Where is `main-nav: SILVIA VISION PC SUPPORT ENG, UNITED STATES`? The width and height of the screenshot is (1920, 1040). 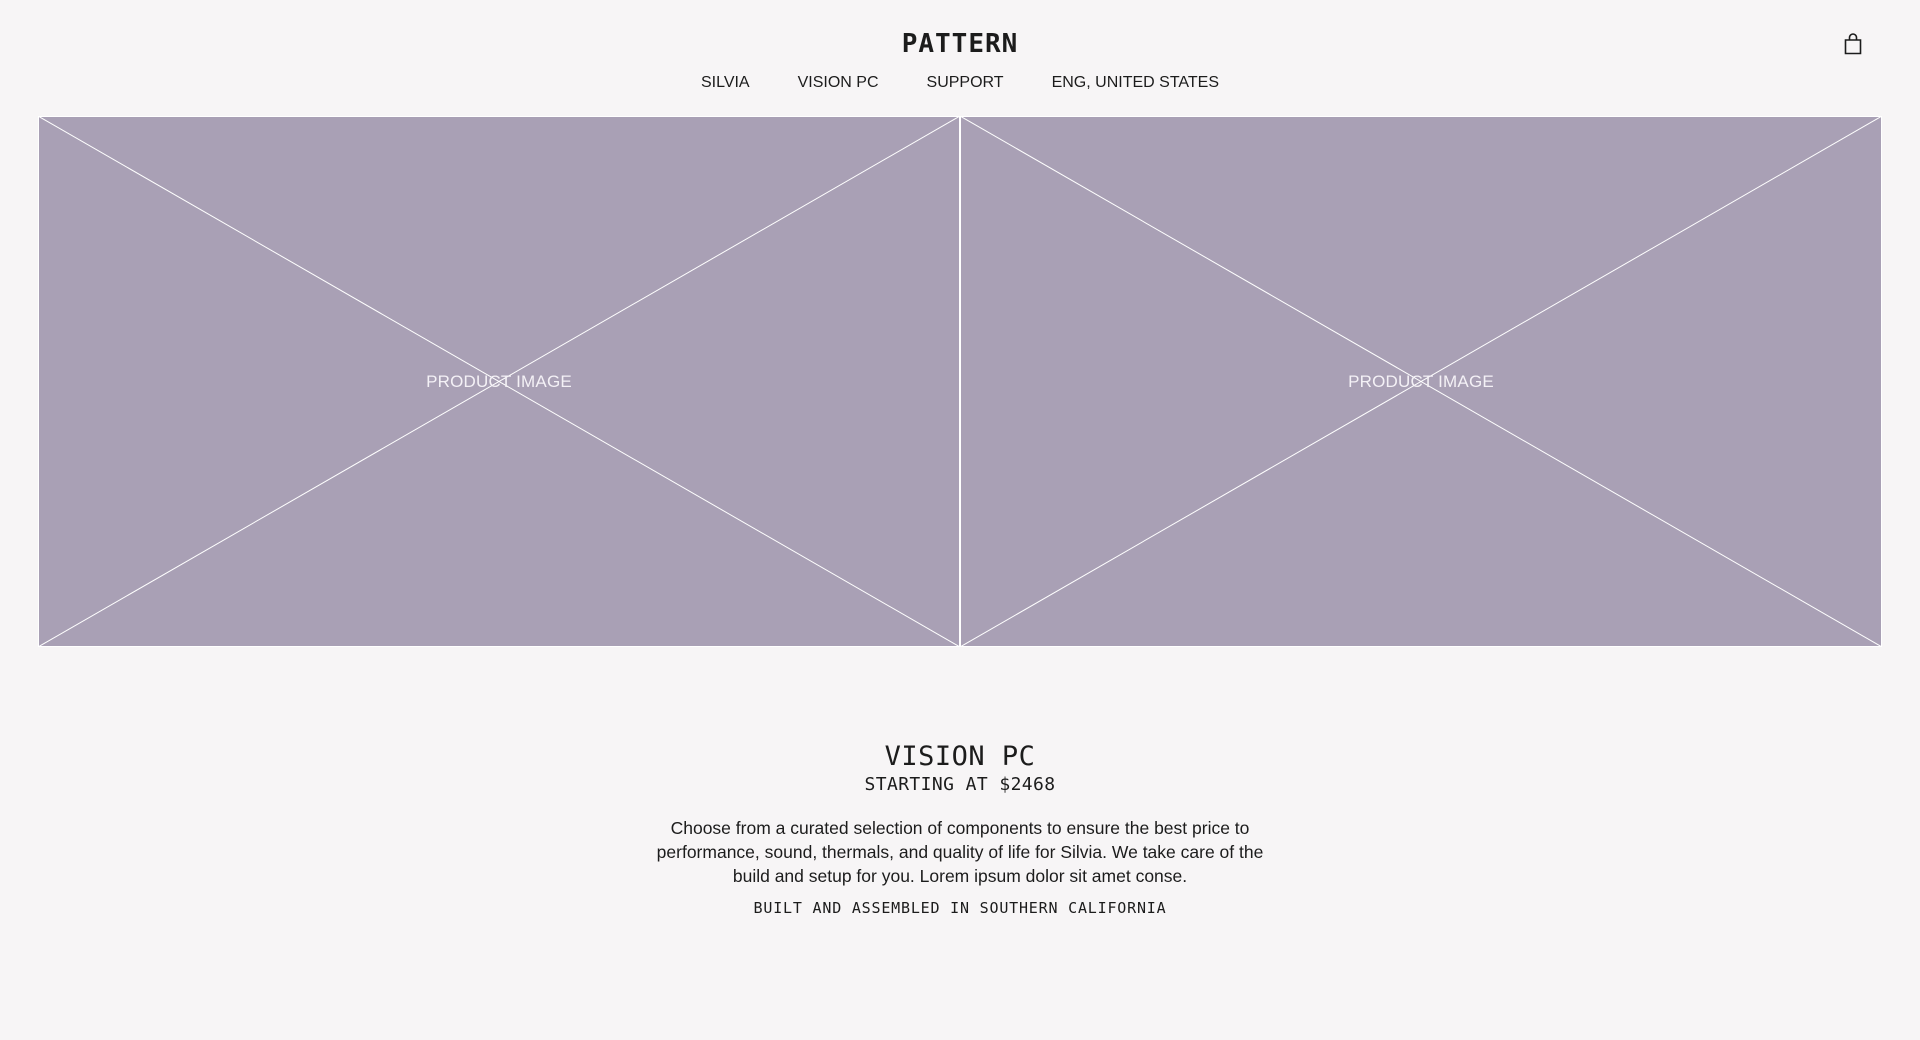
main-nav: SILVIA VISION PC SUPPORT ENG, UNITED STATES is located at coordinates (960, 83).